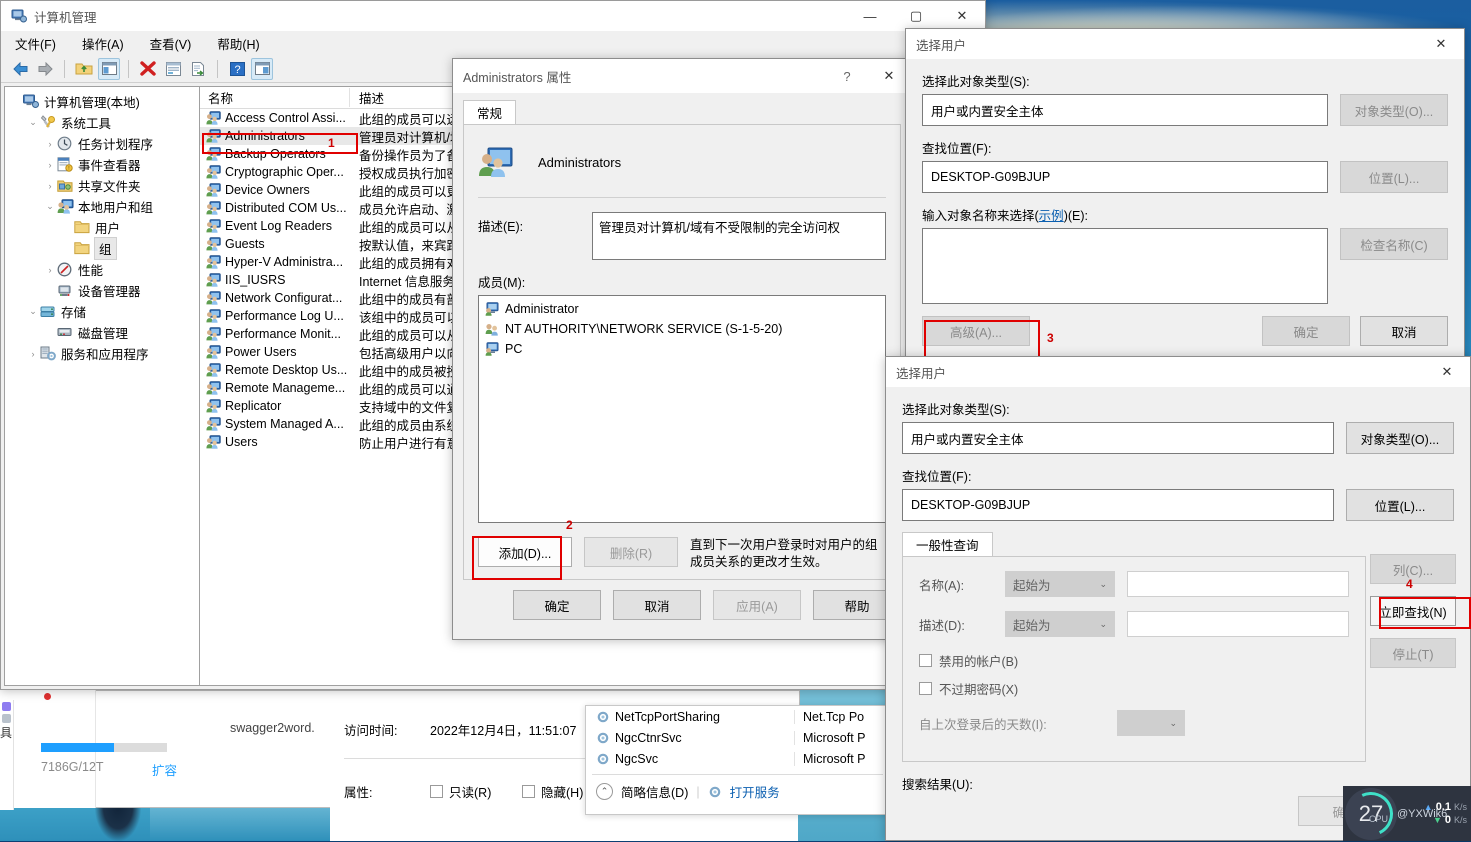 Image resolution: width=1471 pixels, height=842 pixels. Describe the element at coordinates (1406, 813) in the screenshot. I see `net-speed-widget: 27 ▲ 0.1 K/s ▼ 0 K/s CPU @YXWik6` at that location.